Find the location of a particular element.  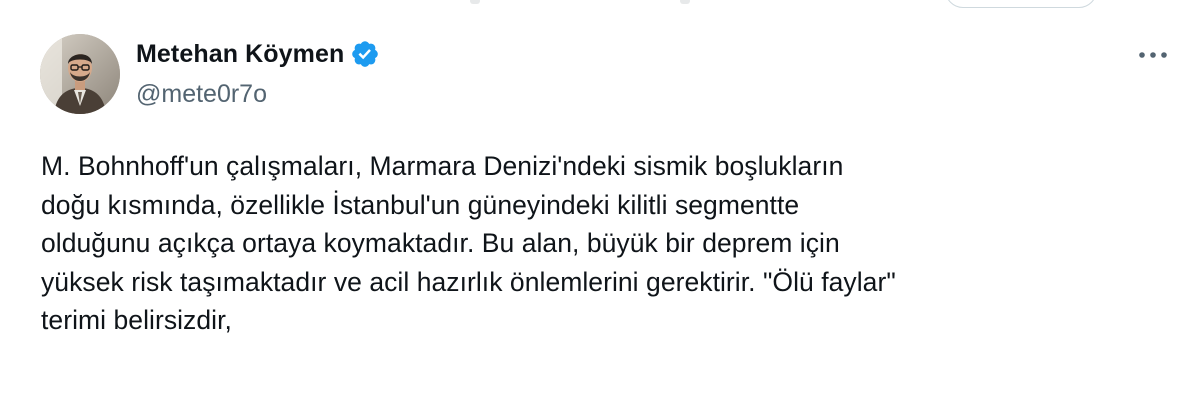

verified-badge-icon is located at coordinates (365, 54).